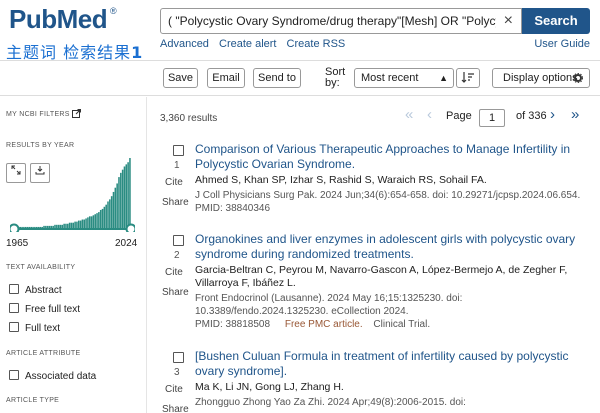  I want to click on last-page-icon: », so click(575, 114).